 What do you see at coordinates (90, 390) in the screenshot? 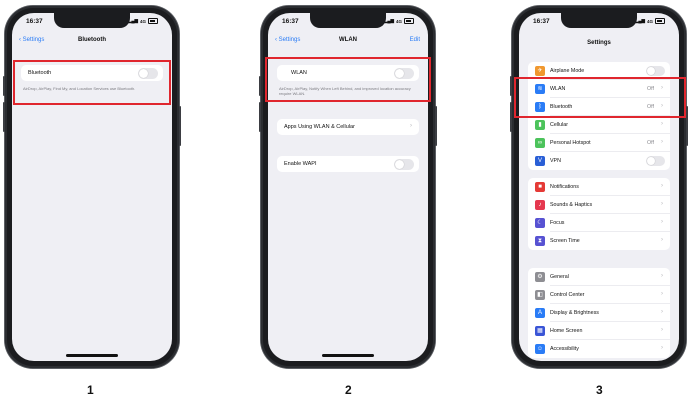
I see `step-number: 1` at bounding box center [90, 390].